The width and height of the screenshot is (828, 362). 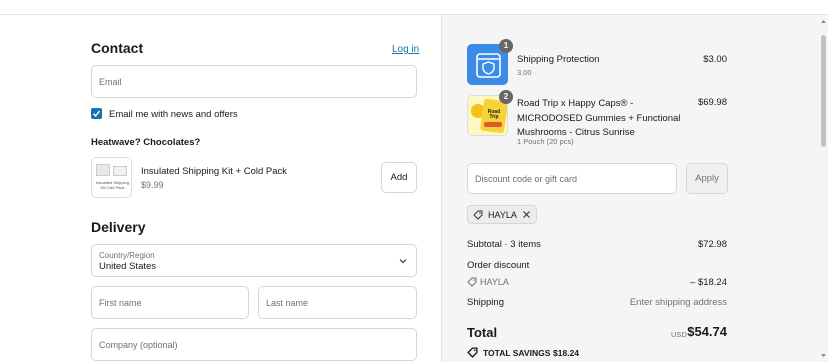 What do you see at coordinates (485, 302) in the screenshot?
I see `shipping-label: Shipping` at bounding box center [485, 302].